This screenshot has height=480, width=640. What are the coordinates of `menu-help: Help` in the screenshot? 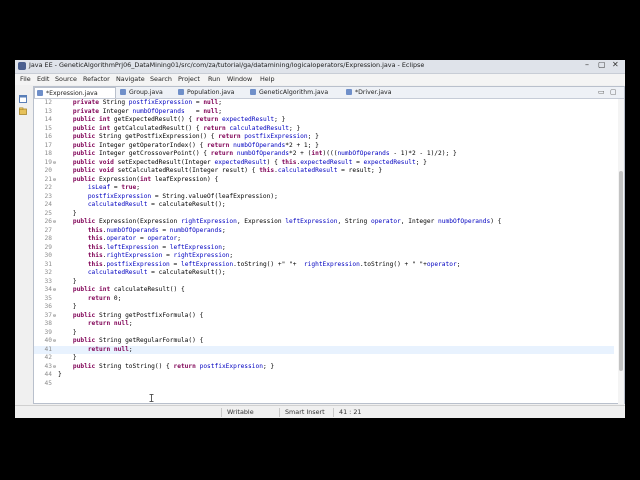 It's located at (267, 79).